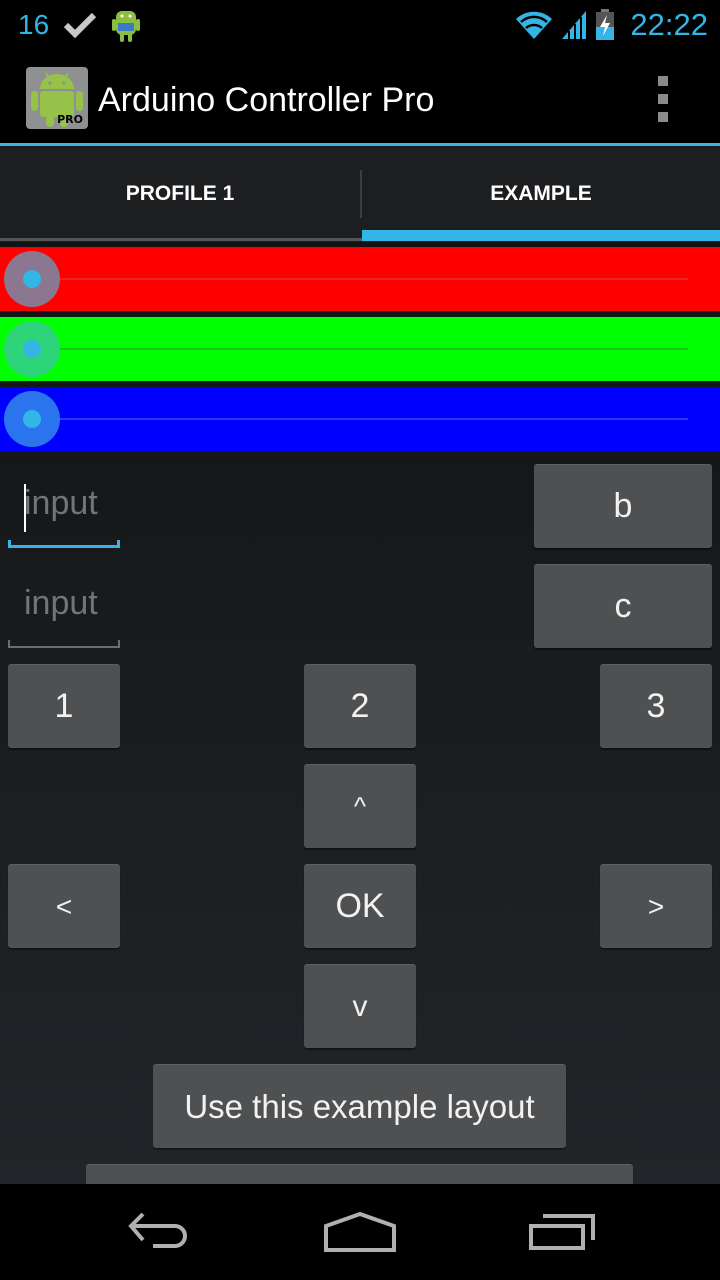 This screenshot has height=1280, width=720. Describe the element at coordinates (360, 706) in the screenshot. I see `button-2: 2` at that location.